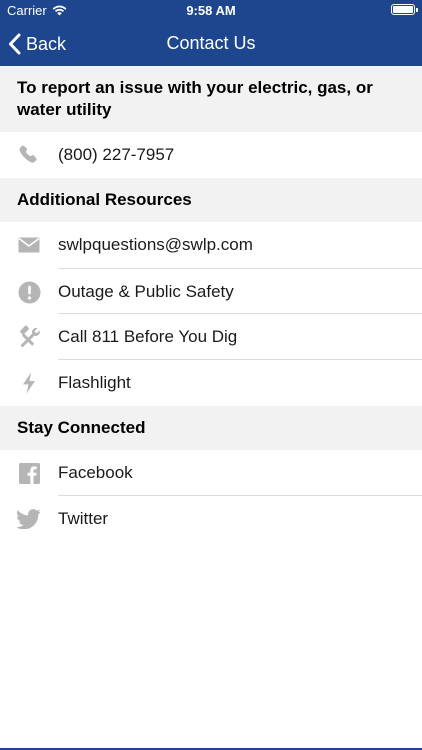 The height and width of the screenshot is (750, 422). Describe the element at coordinates (146, 291) in the screenshot. I see `outage-label: Outage & Public Safety` at that location.